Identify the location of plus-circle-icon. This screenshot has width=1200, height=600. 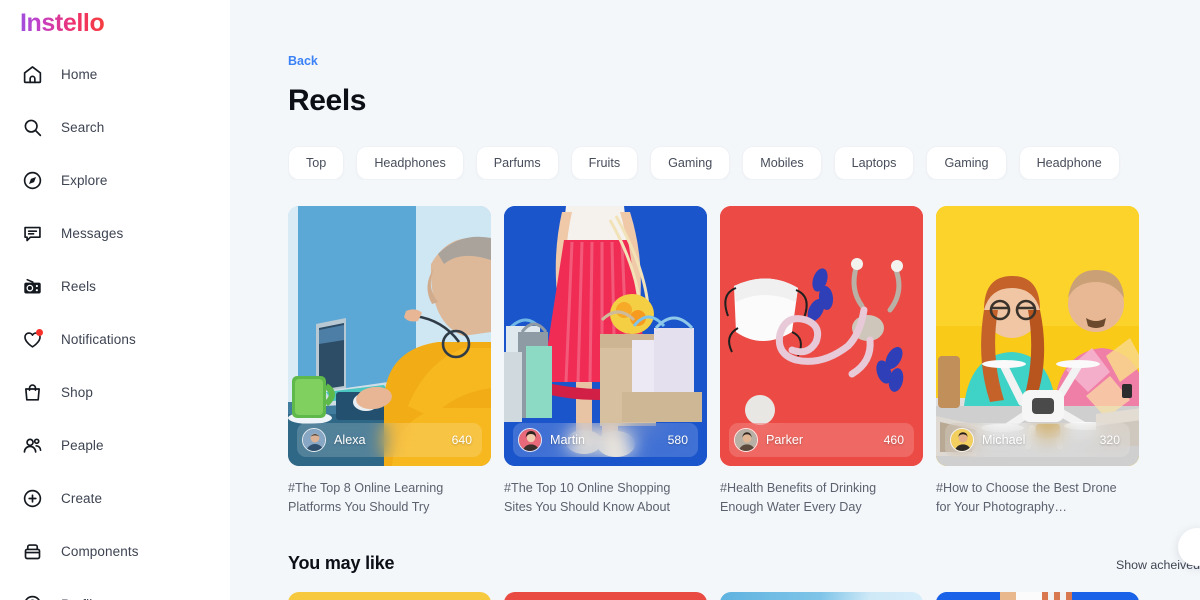
(32, 499).